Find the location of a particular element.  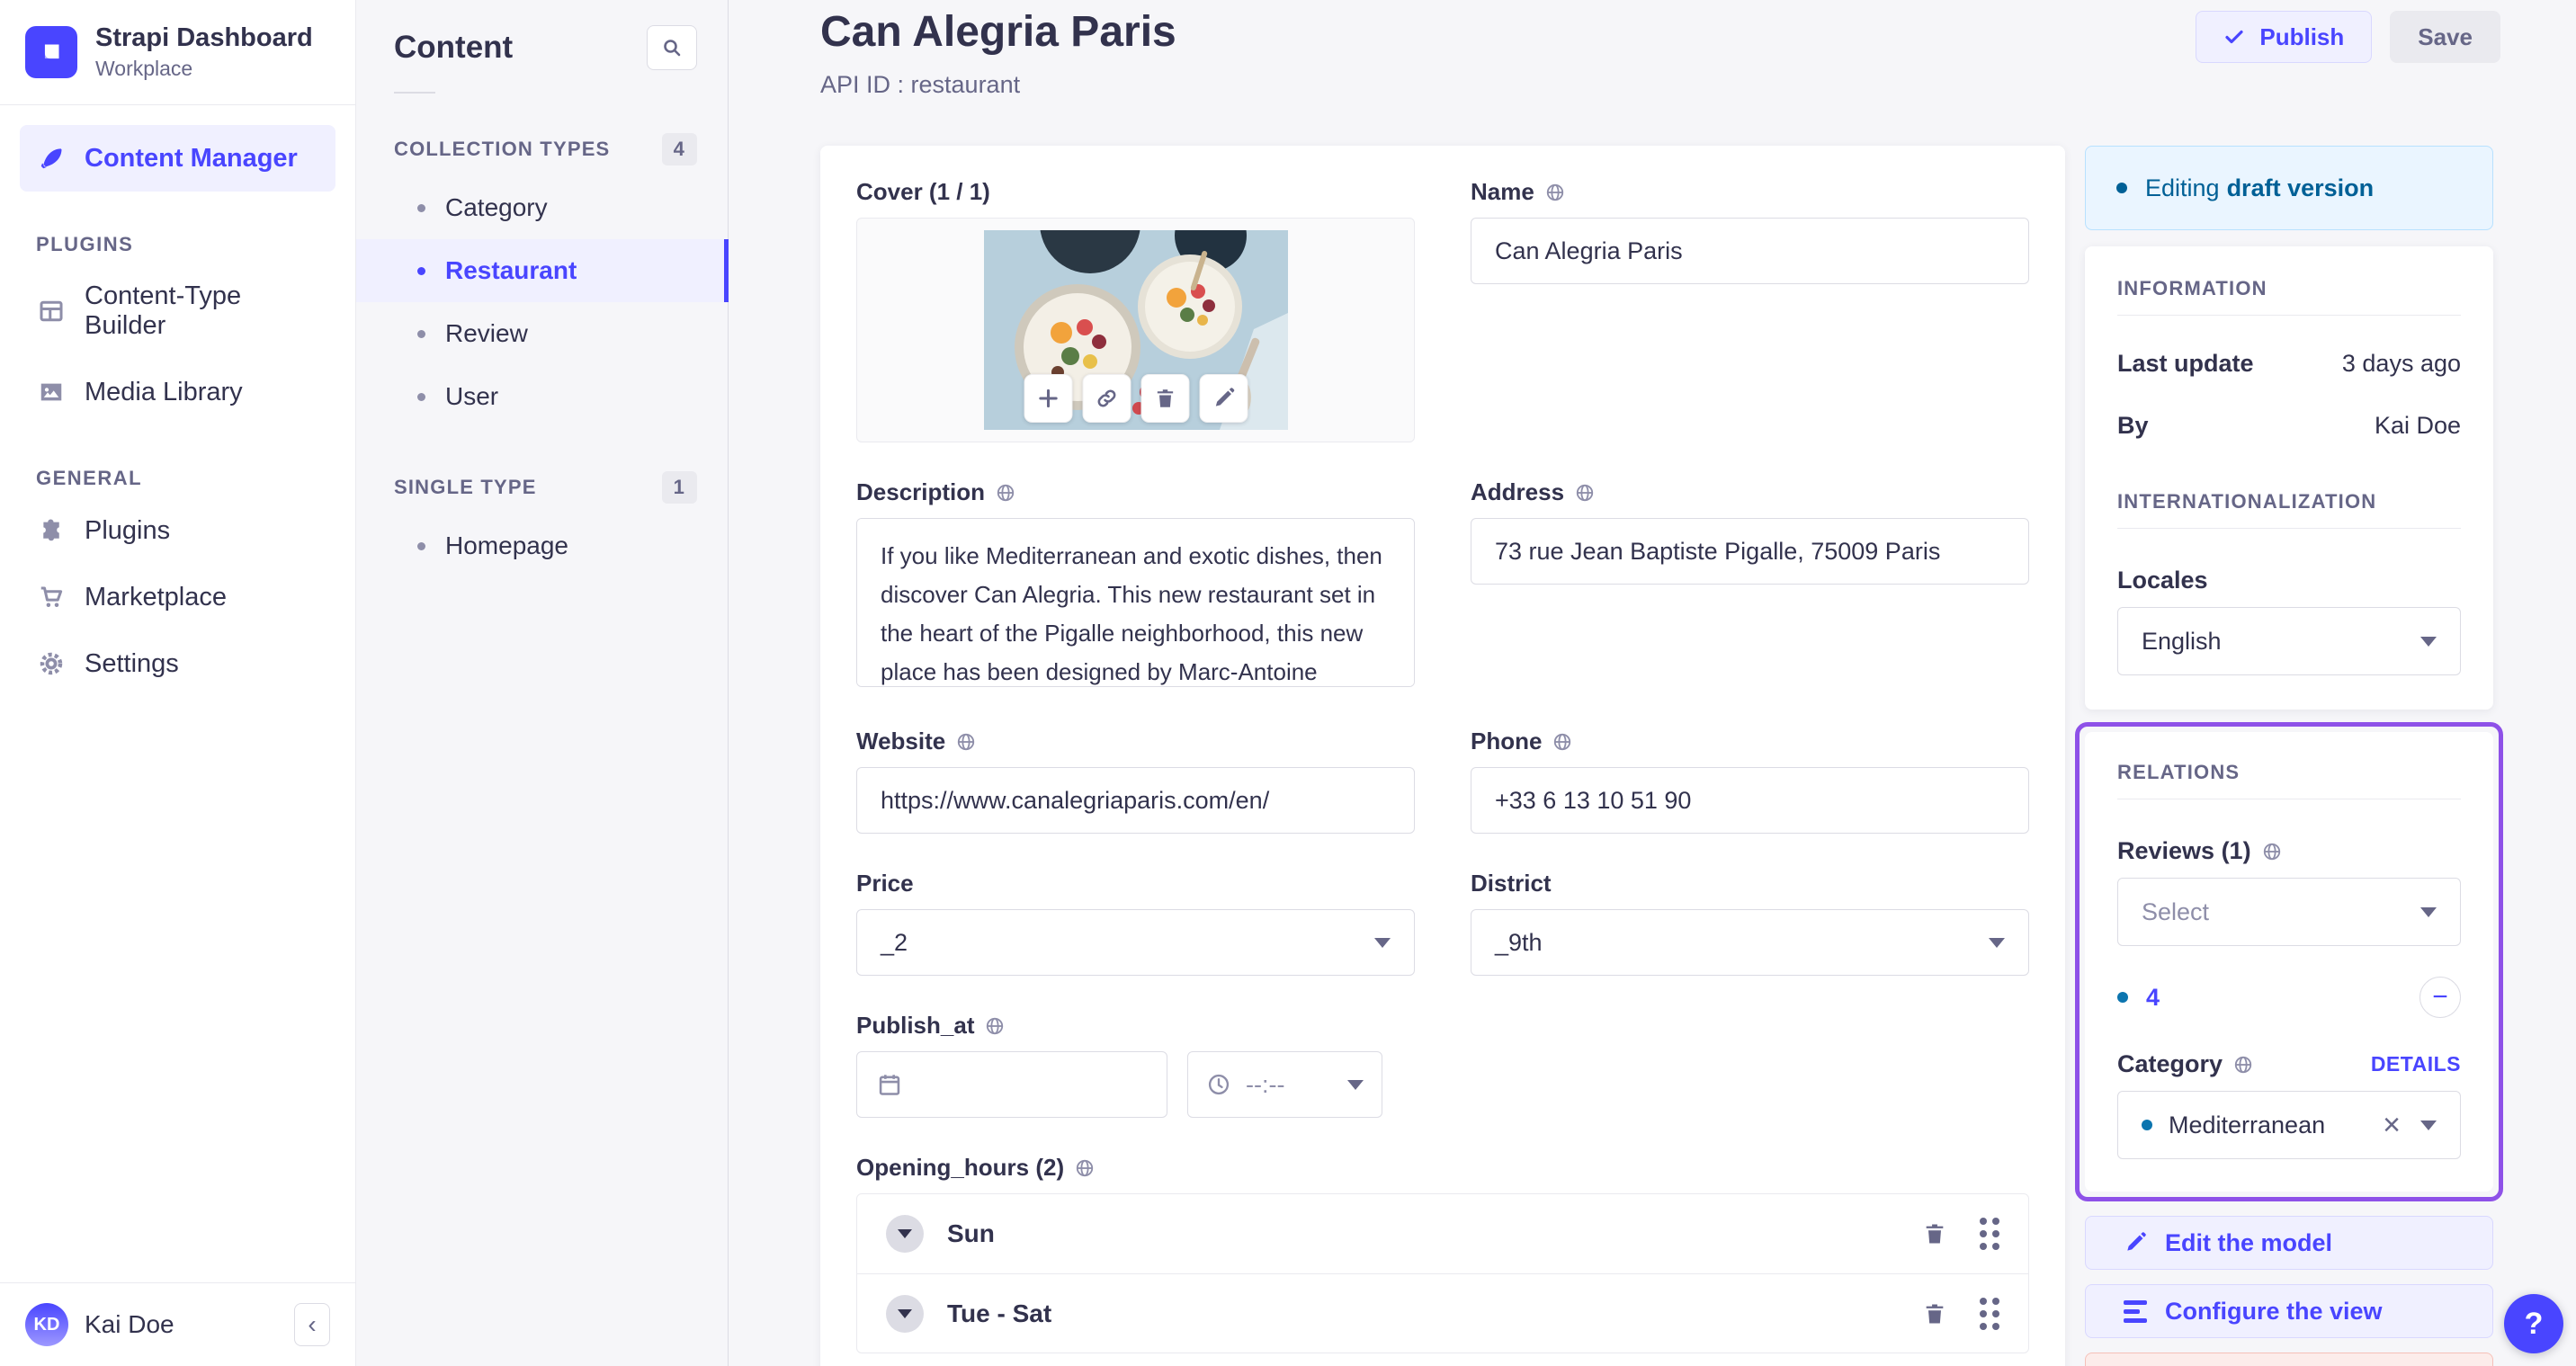

subnav-item-label: Restaurant is located at coordinates (511, 270).